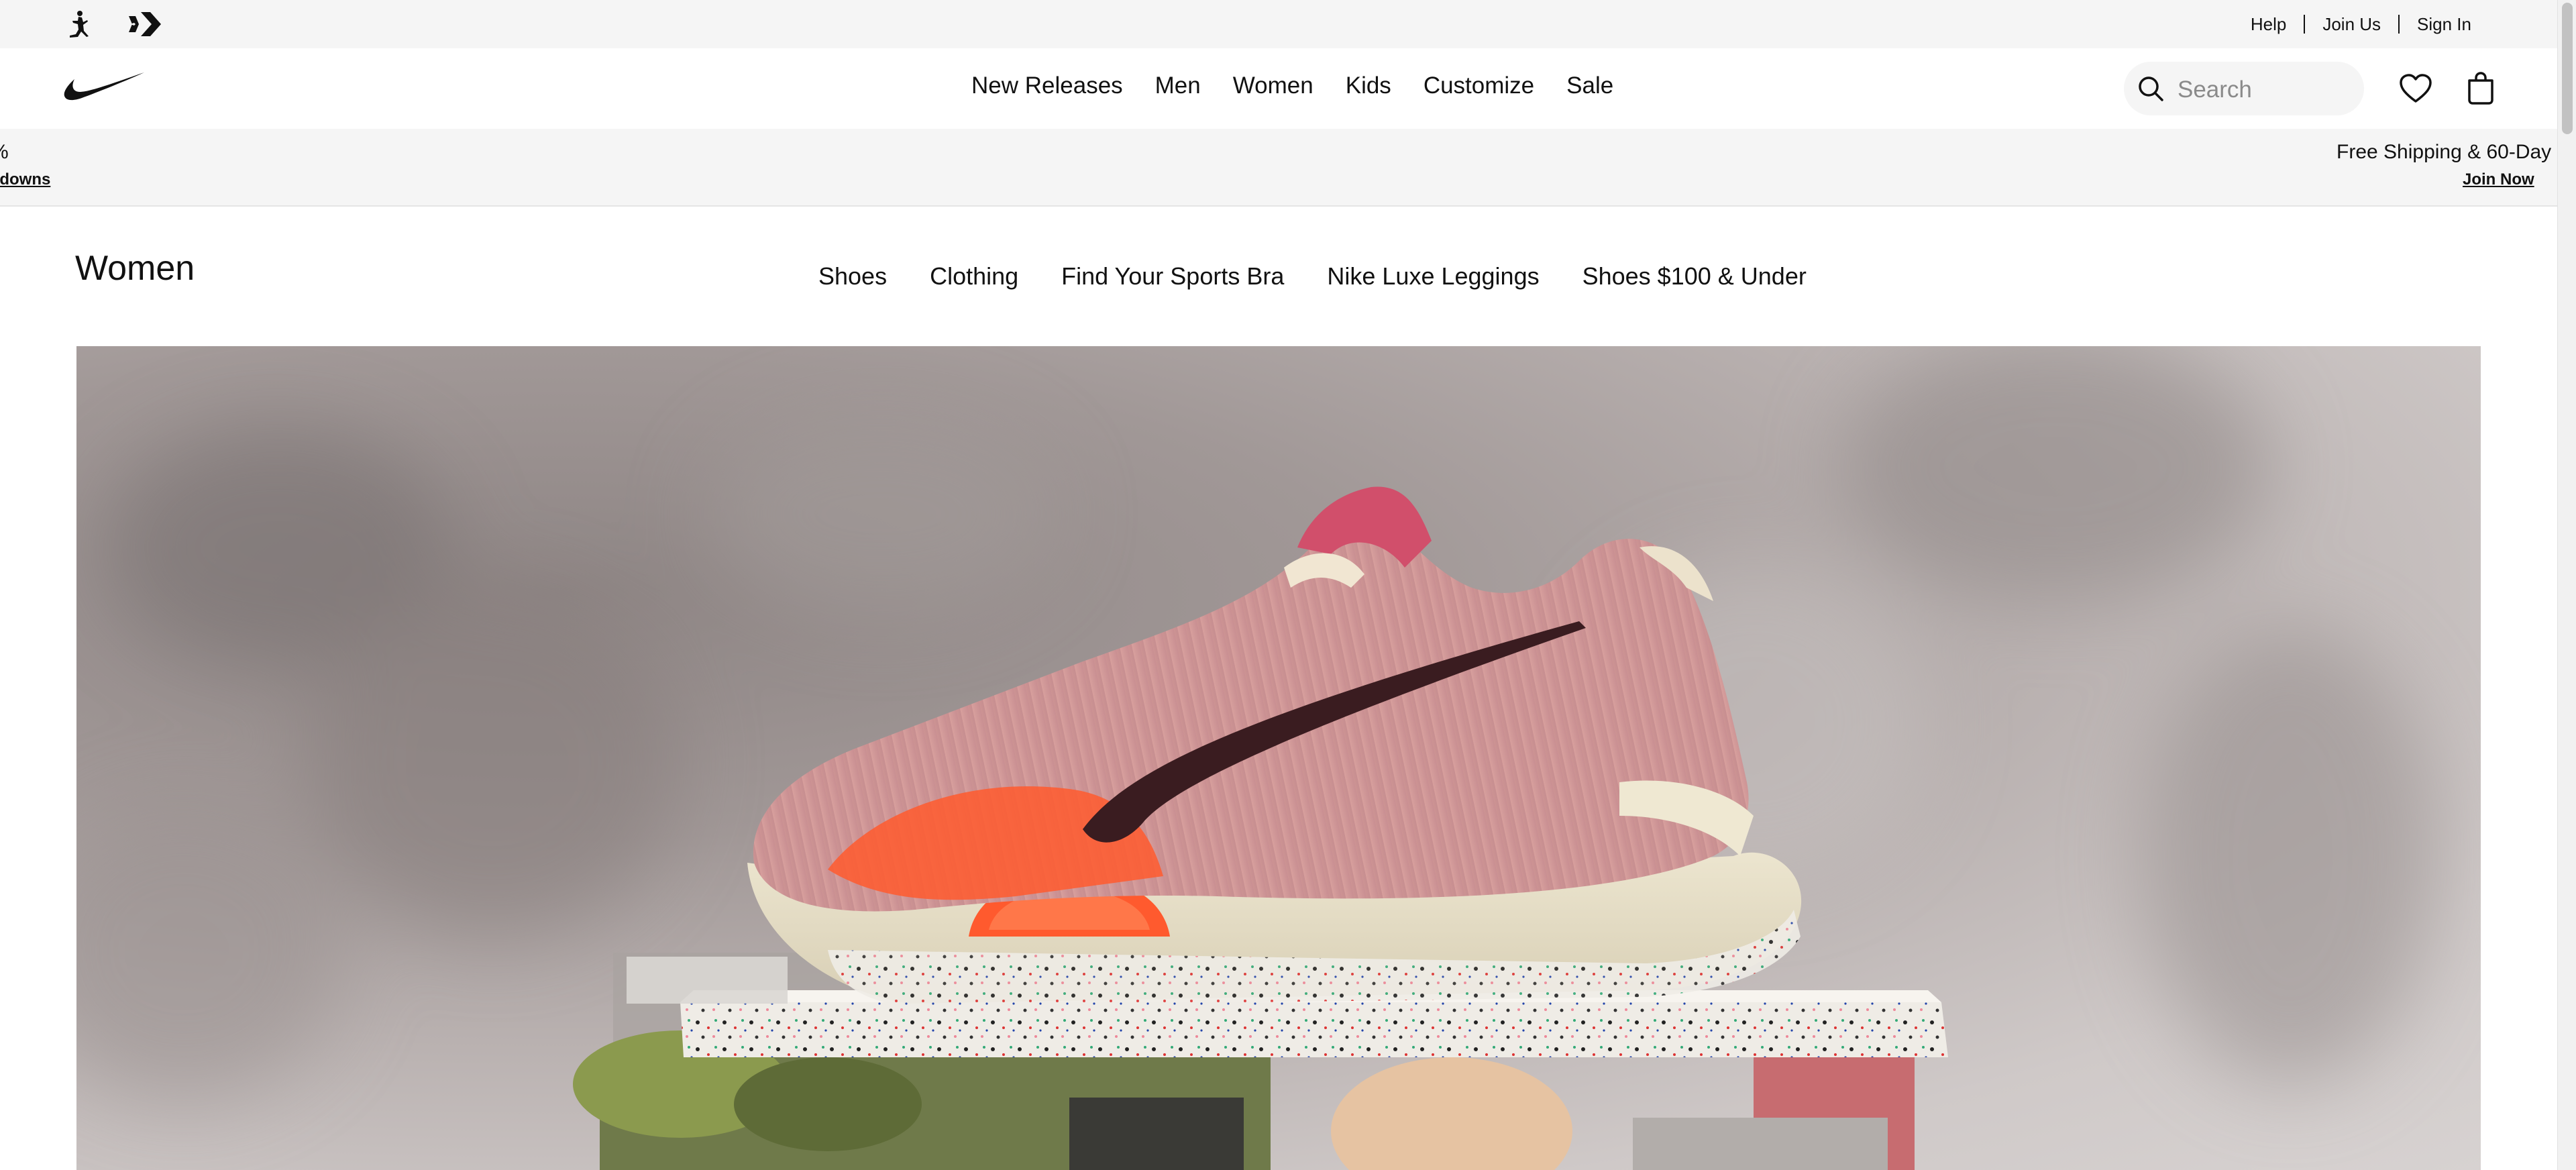 This screenshot has width=2576, height=1170. What do you see at coordinates (1172, 276) in the screenshot?
I see `subnav-find-your-sports-bra: Find Your Sports Bra` at bounding box center [1172, 276].